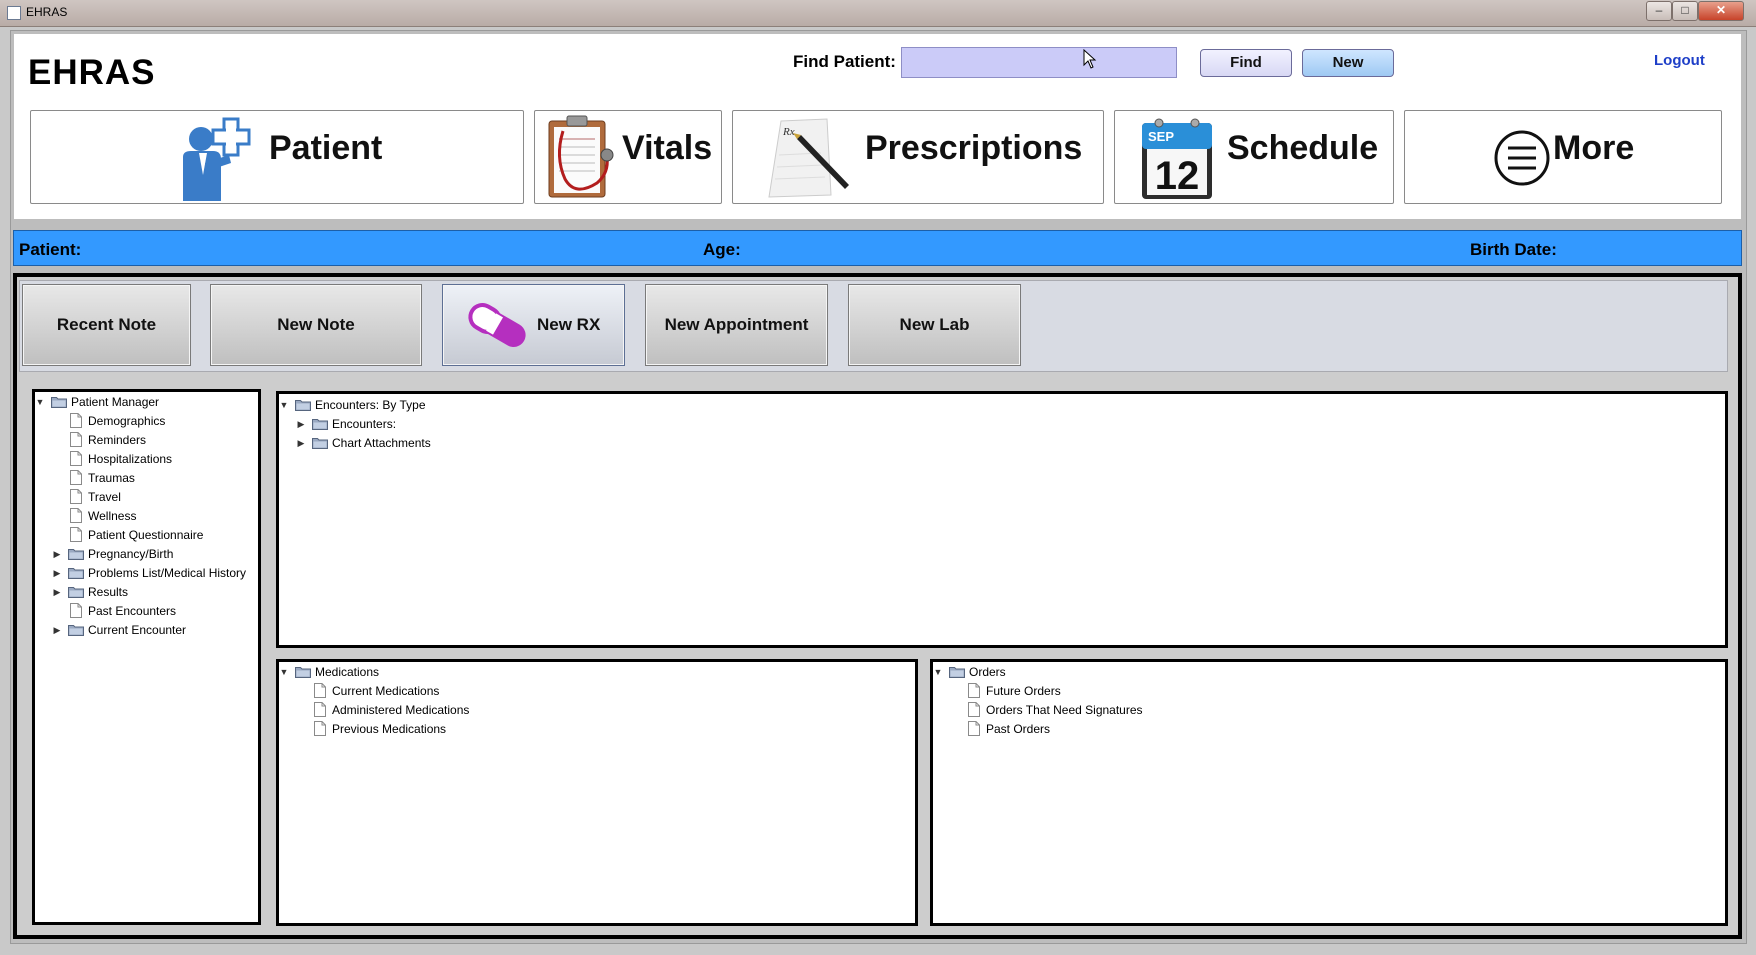  What do you see at coordinates (1039, 62) in the screenshot?
I see `find-patient-input` at bounding box center [1039, 62].